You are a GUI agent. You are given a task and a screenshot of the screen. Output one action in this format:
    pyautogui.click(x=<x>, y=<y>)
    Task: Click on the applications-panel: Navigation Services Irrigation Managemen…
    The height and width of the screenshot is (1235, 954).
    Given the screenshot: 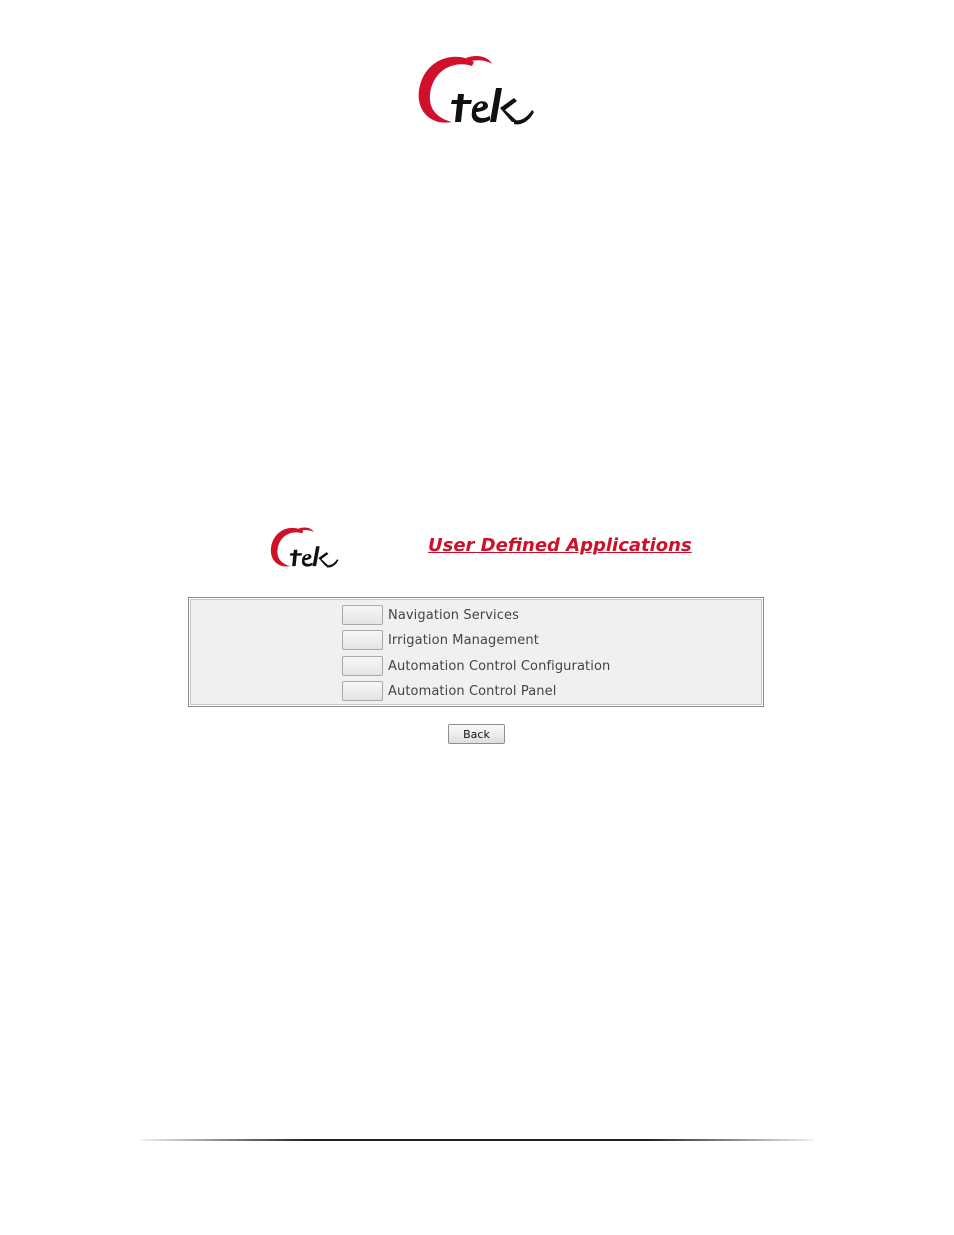 What is the action you would take?
    pyautogui.click(x=476, y=652)
    